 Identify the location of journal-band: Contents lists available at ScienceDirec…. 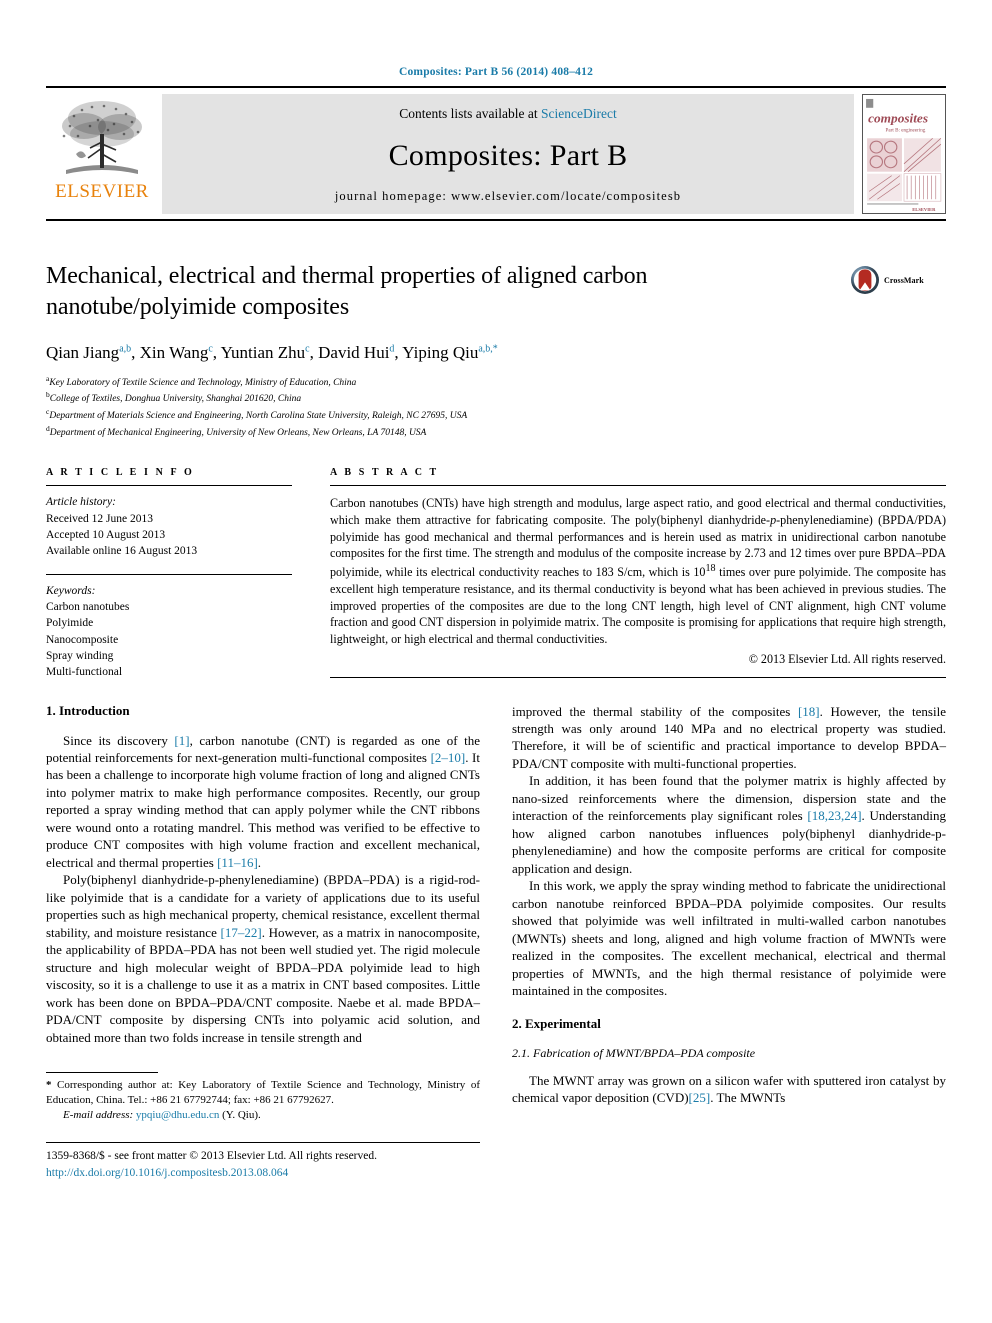
(508, 154).